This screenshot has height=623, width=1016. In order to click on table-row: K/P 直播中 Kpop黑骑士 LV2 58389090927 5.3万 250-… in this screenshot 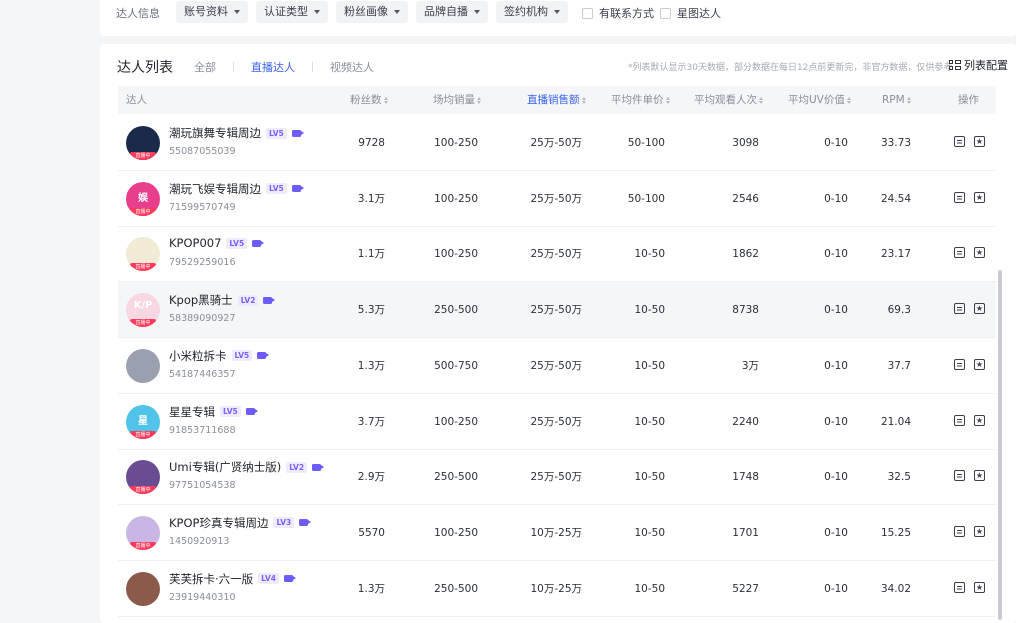, I will do `click(557, 310)`.